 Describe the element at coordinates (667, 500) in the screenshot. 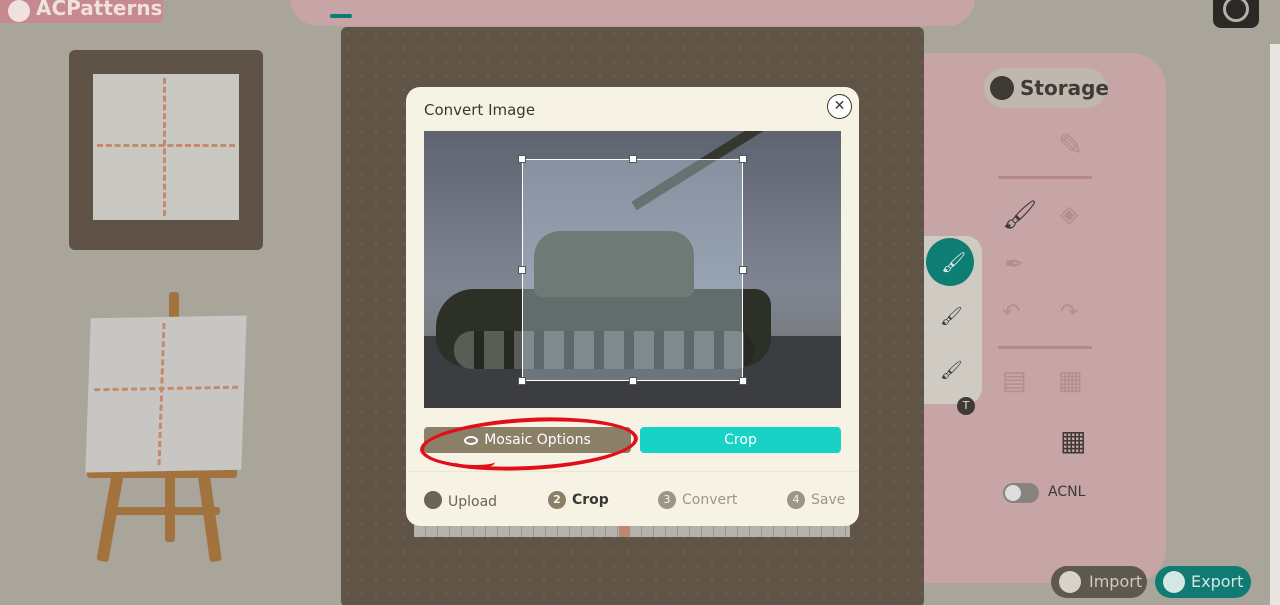

I see `step-number: 3` at that location.